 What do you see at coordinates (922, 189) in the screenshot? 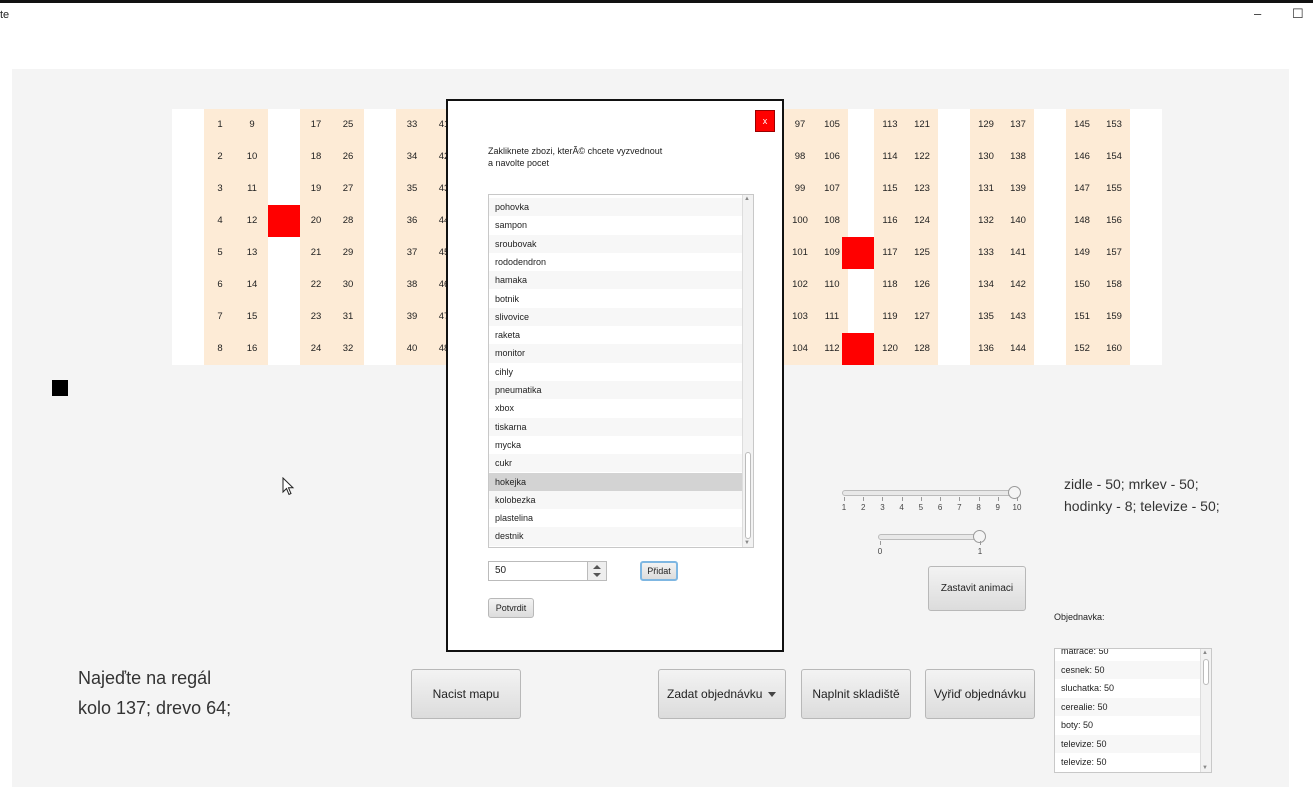
I see `shelf-slot: 123` at bounding box center [922, 189].